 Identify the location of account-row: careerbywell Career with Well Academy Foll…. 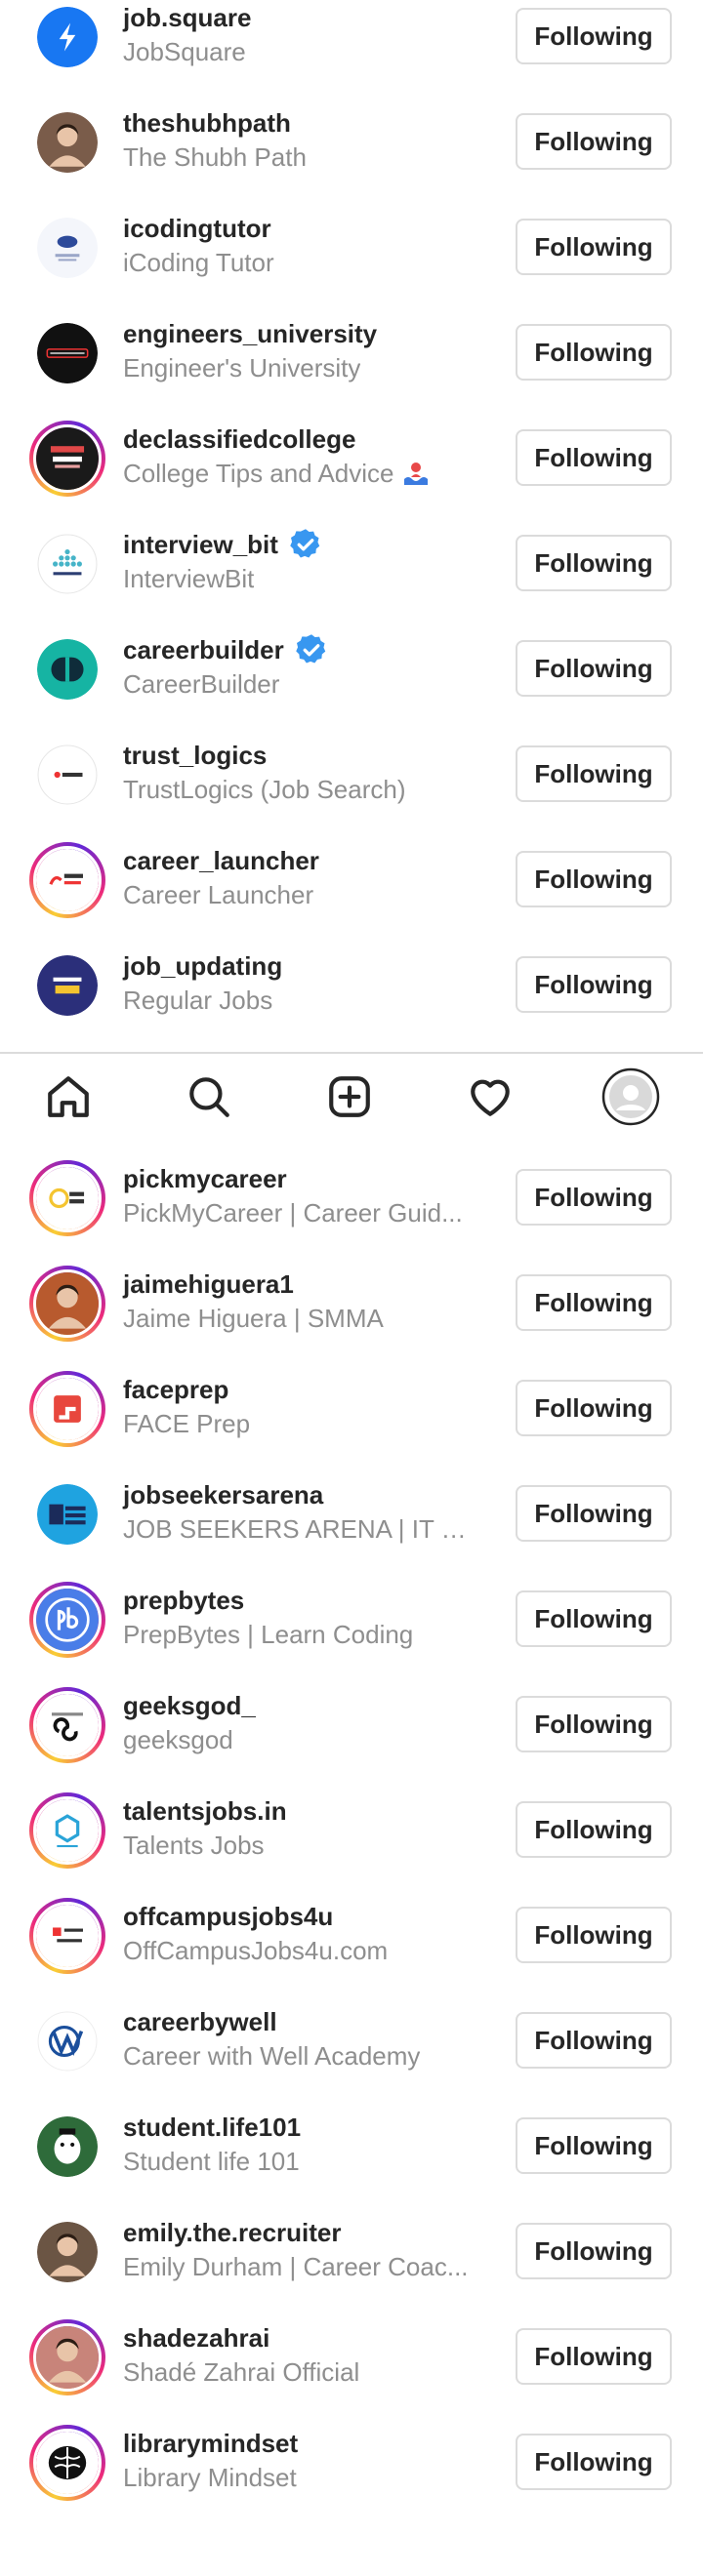
(351, 2035).